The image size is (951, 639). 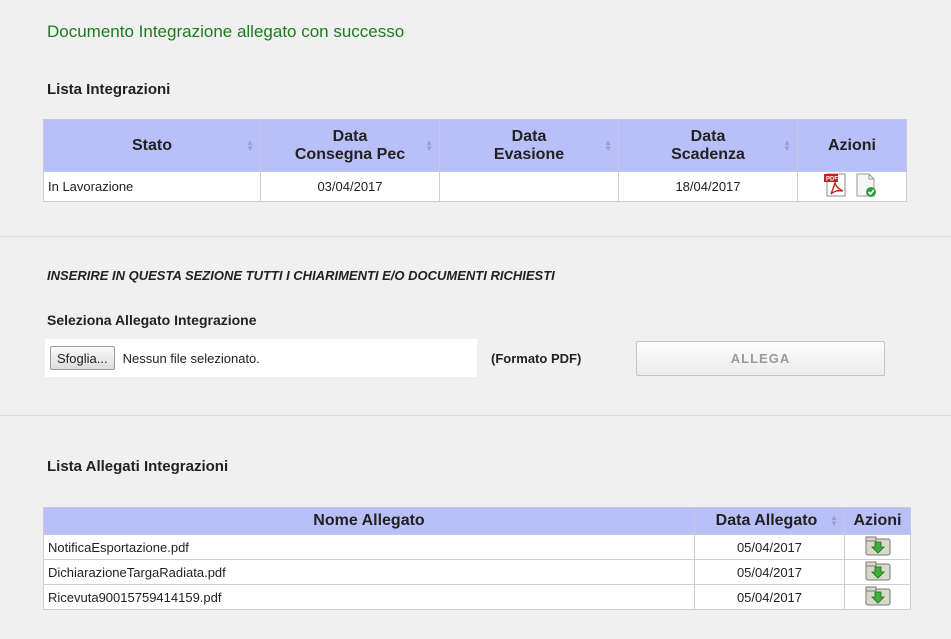 I want to click on cell-nome-allegato: NotificaEsportazione.pdf, so click(x=369, y=547).